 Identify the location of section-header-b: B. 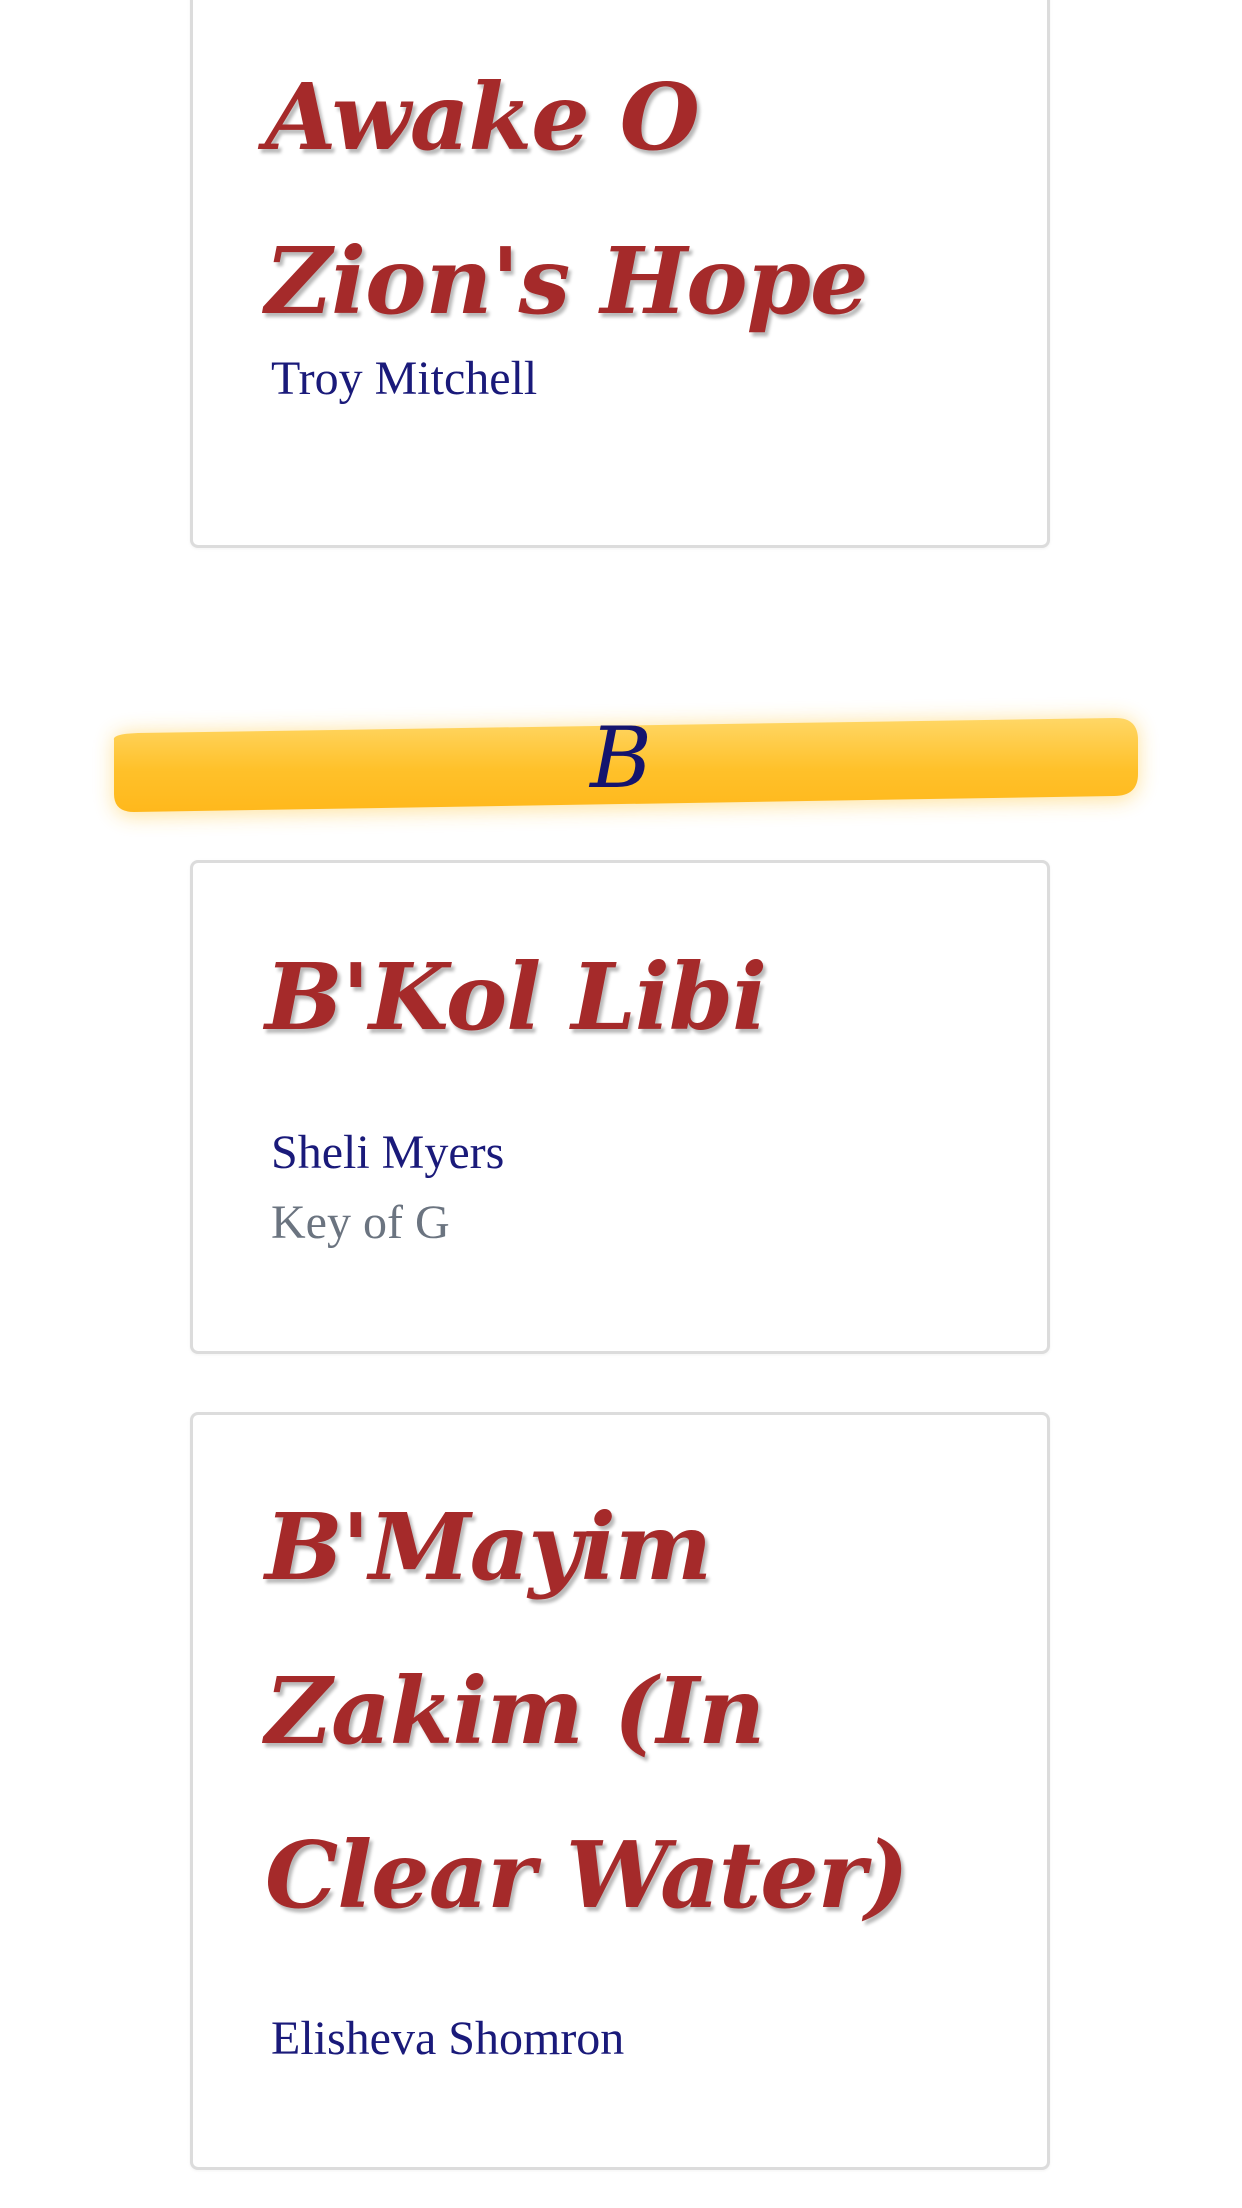
(623, 762).